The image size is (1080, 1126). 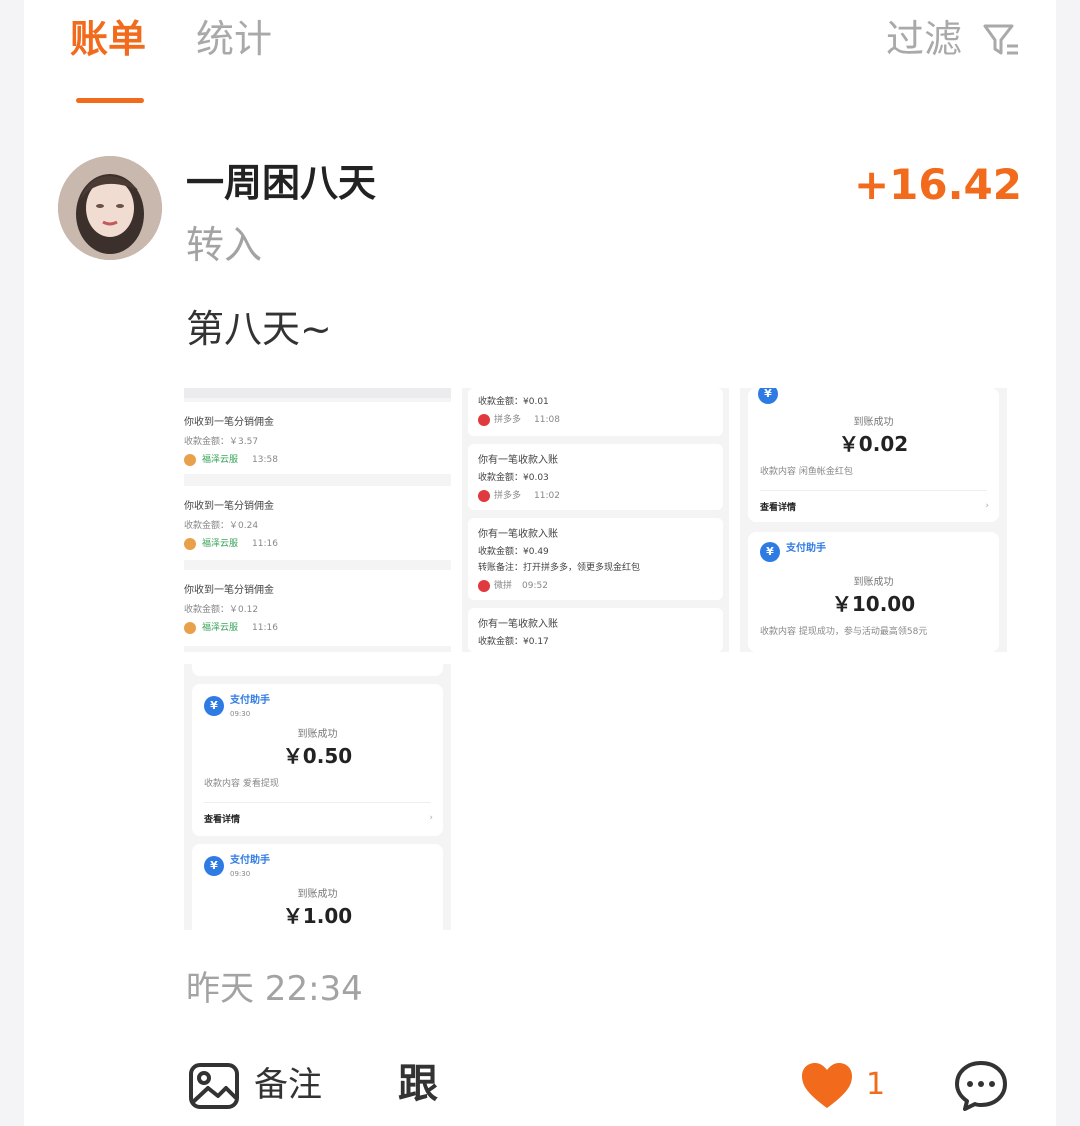 I want to click on list-item-amount: 收款金额：¥0.01, so click(x=513, y=402).